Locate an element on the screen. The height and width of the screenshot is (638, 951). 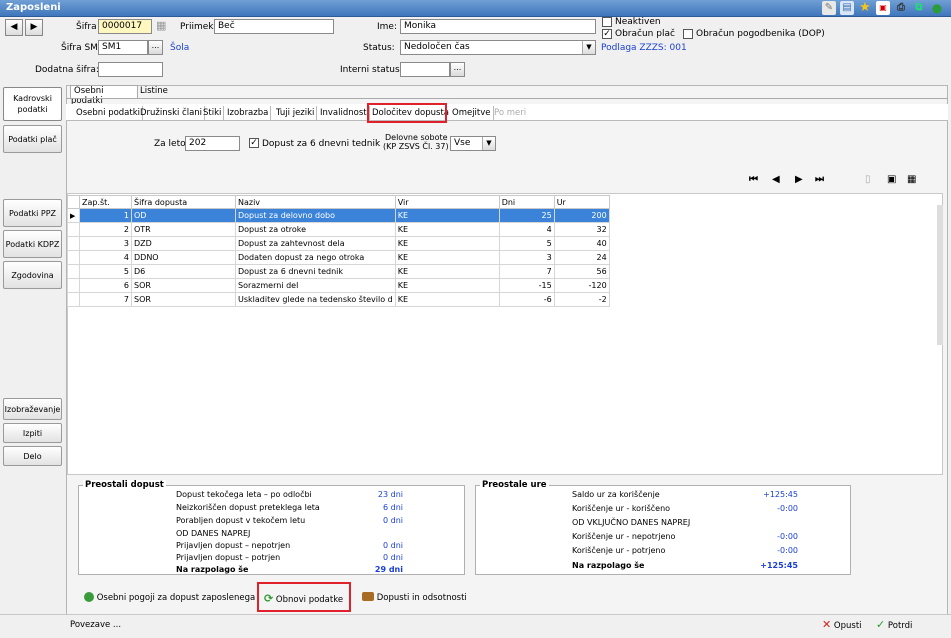
first-record-icon: ⏮ is located at coordinates (753, 179).